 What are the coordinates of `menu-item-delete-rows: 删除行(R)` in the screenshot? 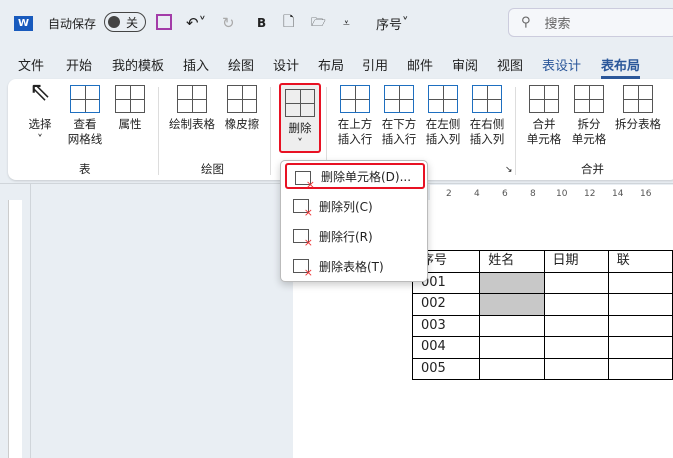 It's located at (355, 236).